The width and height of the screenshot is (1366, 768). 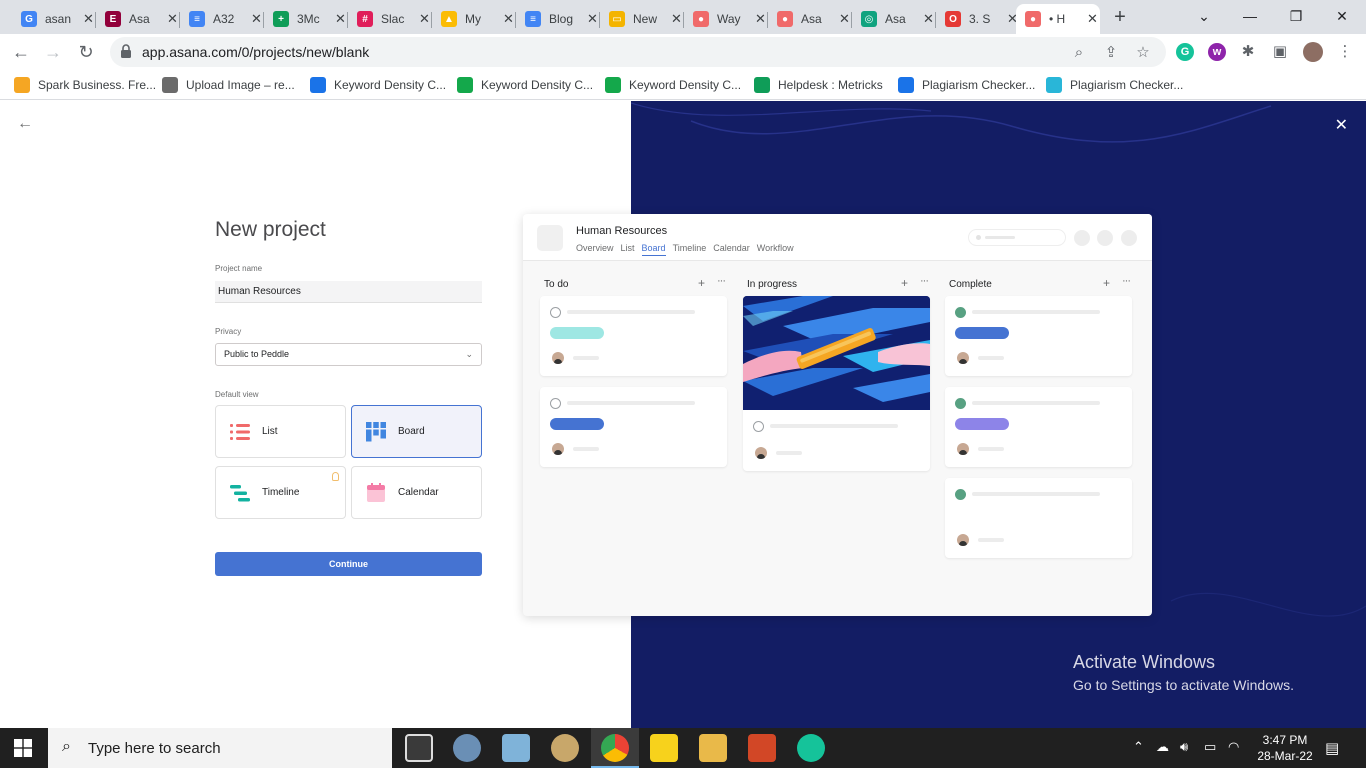 What do you see at coordinates (1250, 16) in the screenshot?
I see `minimize-button: —` at bounding box center [1250, 16].